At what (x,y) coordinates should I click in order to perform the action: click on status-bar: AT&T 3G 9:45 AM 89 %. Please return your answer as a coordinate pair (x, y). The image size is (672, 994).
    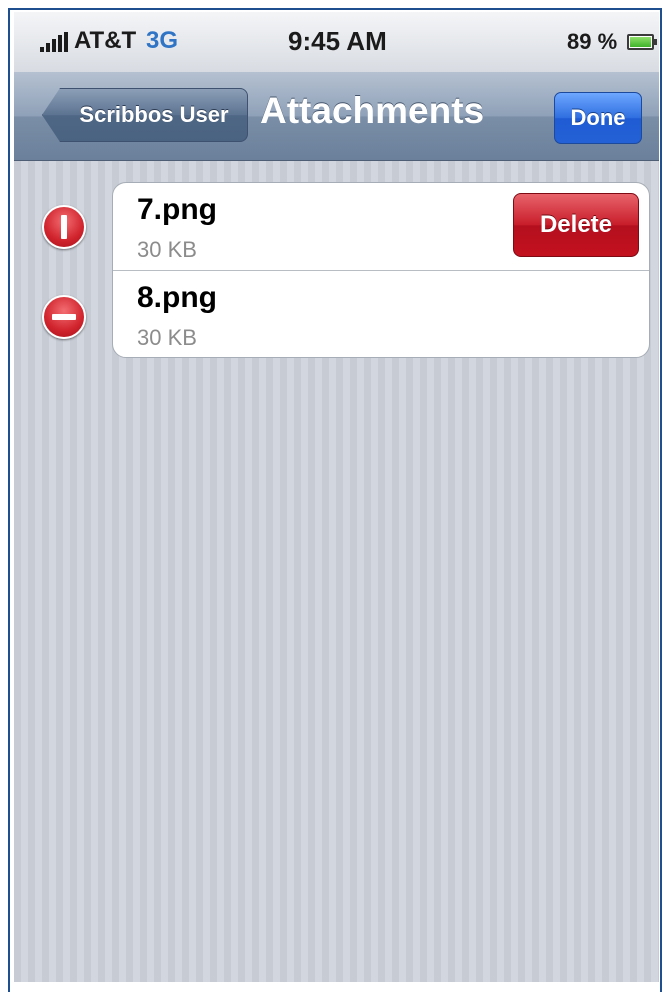
    Looking at the image, I should click on (336, 42).